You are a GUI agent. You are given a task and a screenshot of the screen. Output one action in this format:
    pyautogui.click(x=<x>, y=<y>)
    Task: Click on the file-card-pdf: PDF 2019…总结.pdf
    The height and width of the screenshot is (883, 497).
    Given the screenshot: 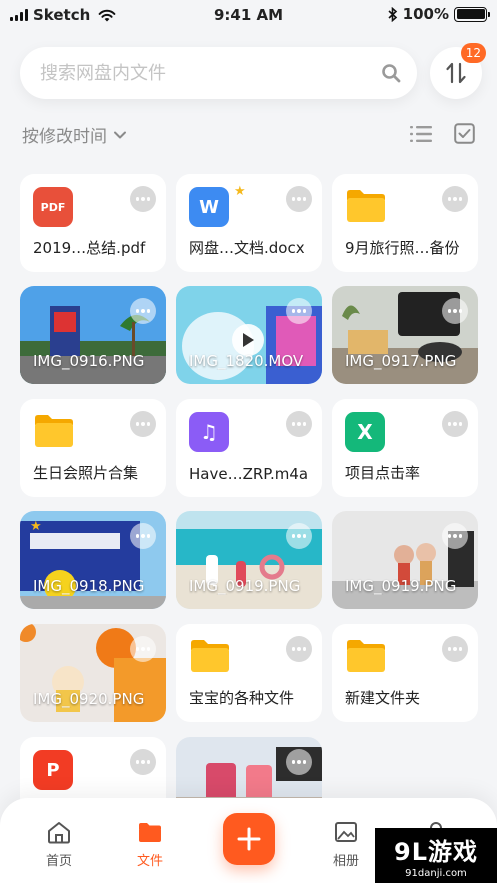 What is the action you would take?
    pyautogui.click(x=93, y=223)
    